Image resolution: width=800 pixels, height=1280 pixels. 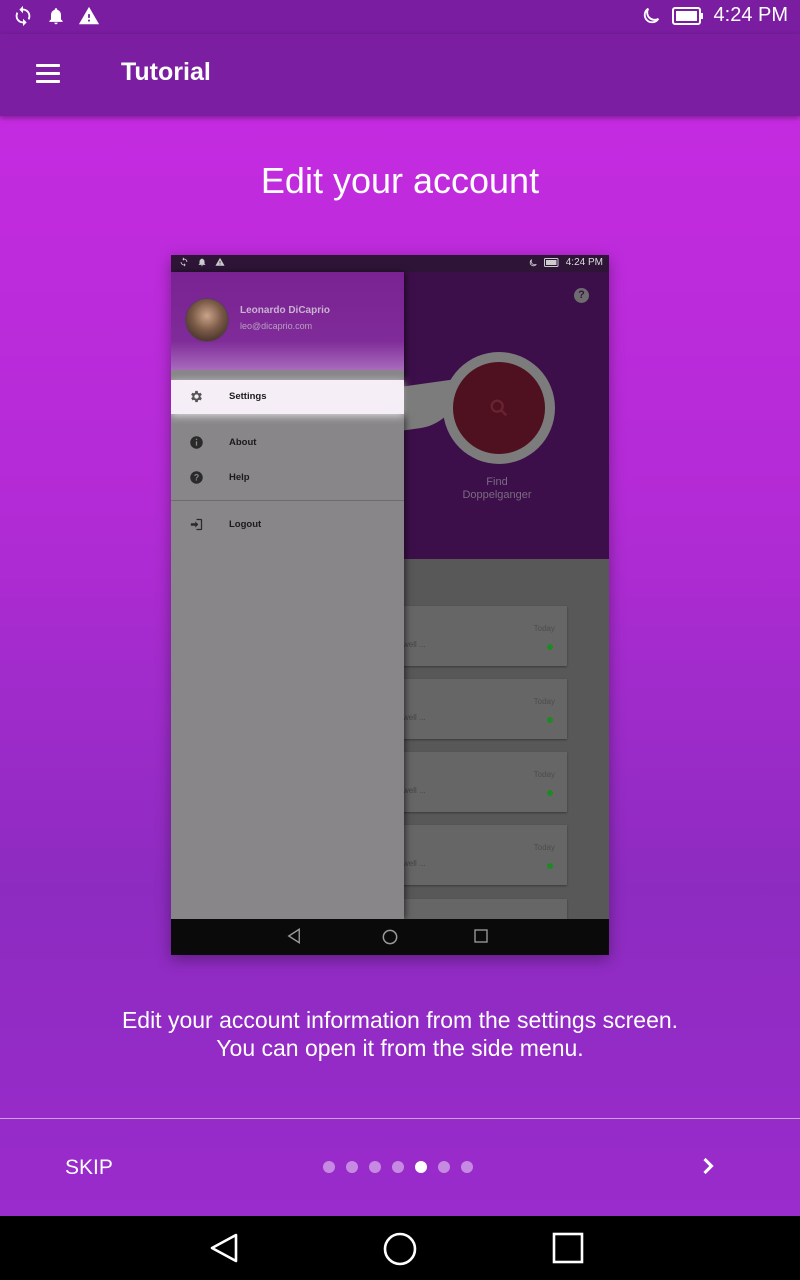 I want to click on preview-back-icon, so click(x=293, y=936).